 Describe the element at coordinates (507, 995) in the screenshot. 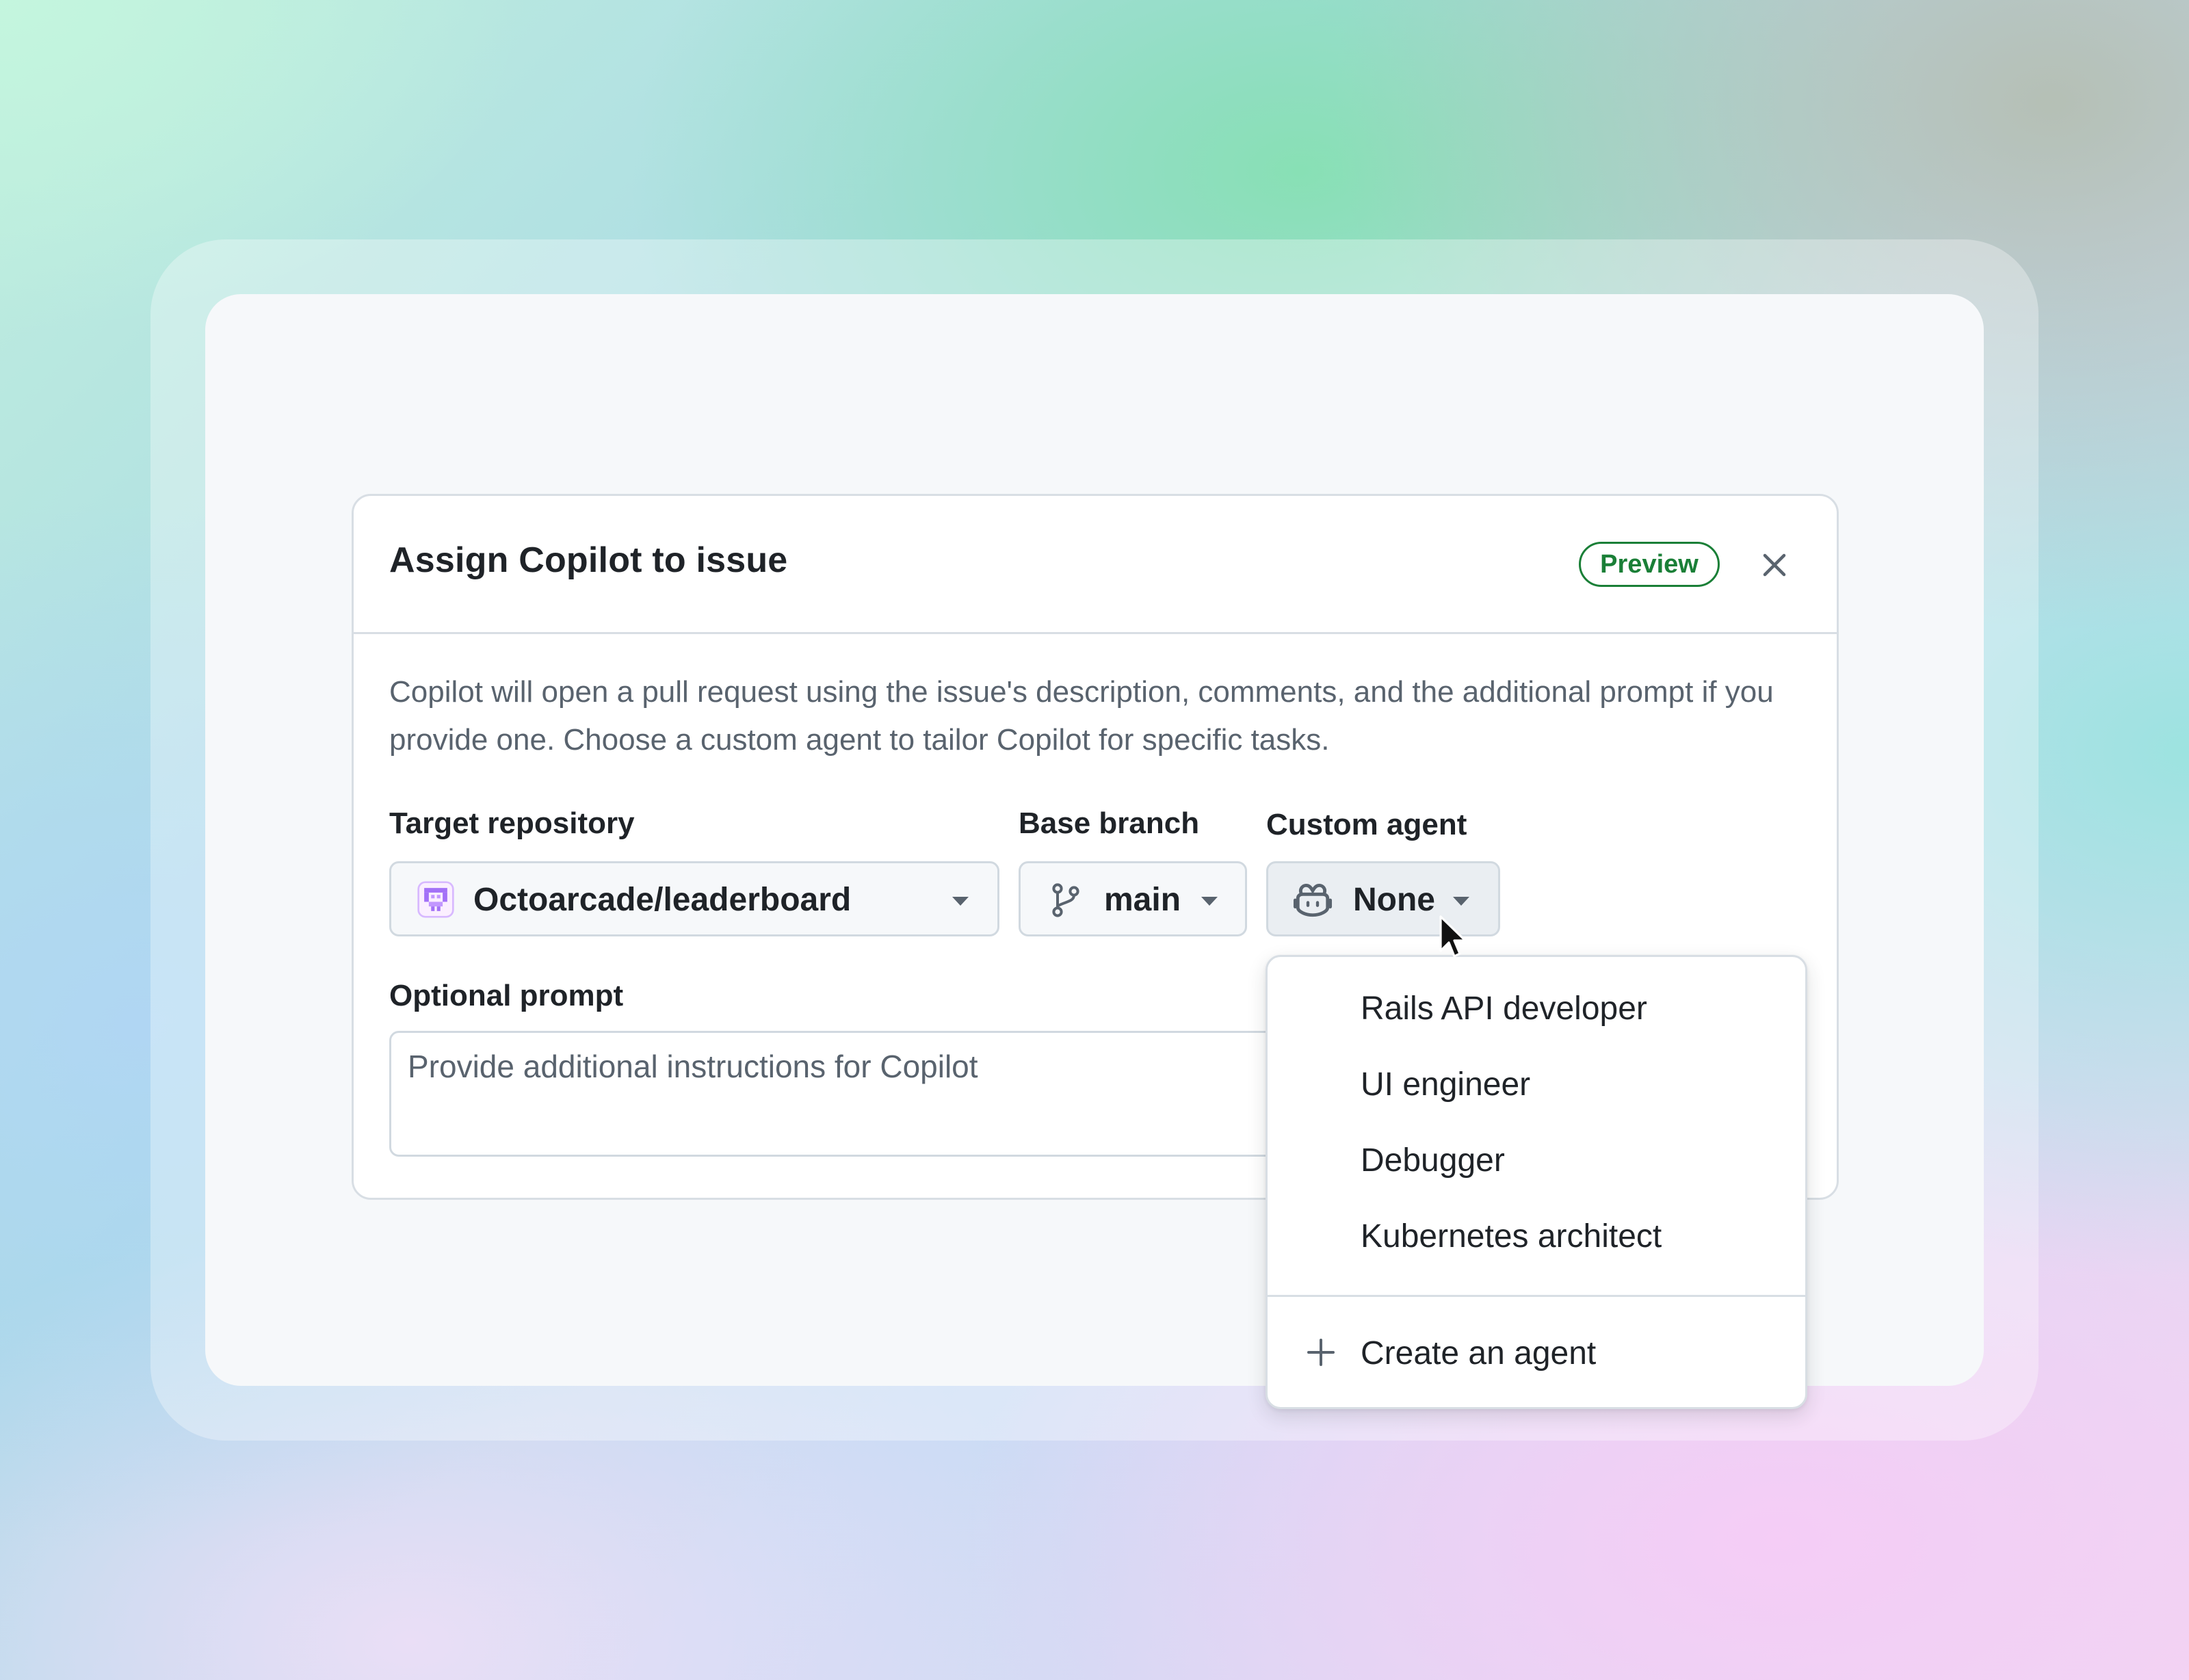

I see `optional-prompt-label: Optional prompt` at that location.